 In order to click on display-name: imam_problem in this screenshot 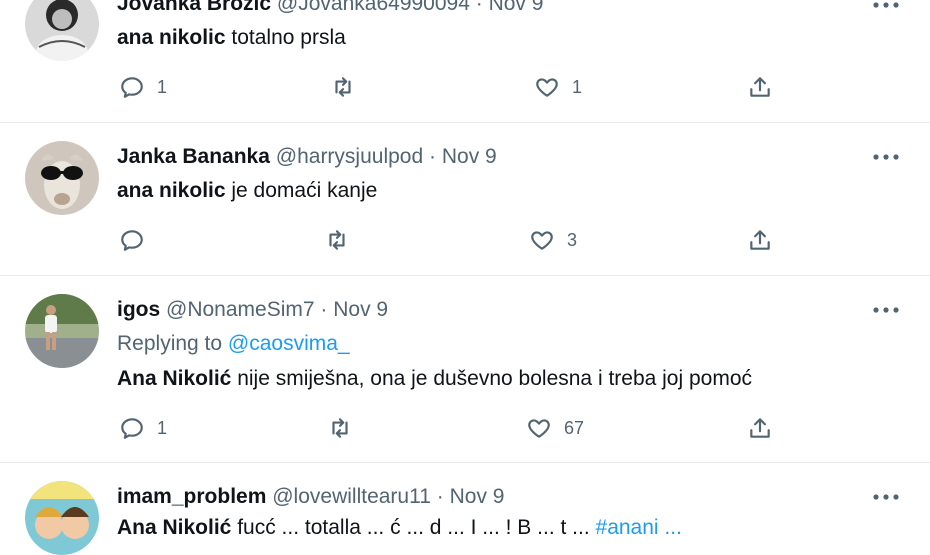, I will do `click(191, 496)`.